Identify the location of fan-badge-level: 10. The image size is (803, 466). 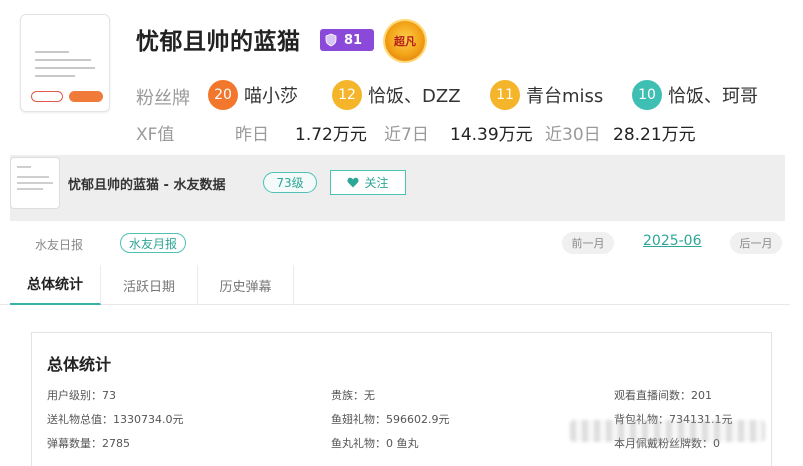
(647, 95).